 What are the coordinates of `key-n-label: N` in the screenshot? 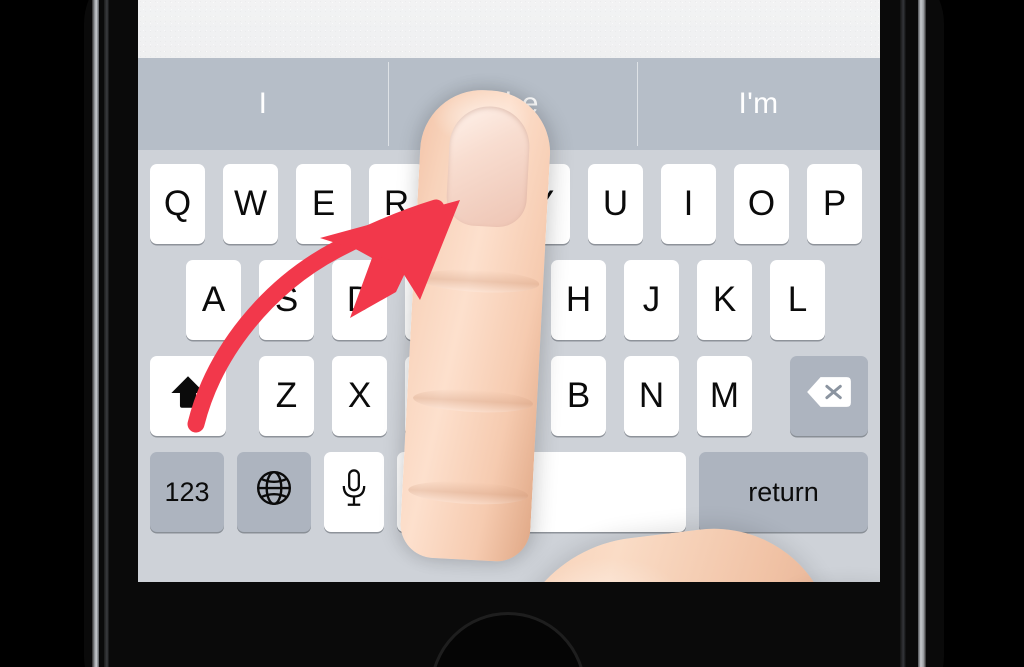 It's located at (651, 395).